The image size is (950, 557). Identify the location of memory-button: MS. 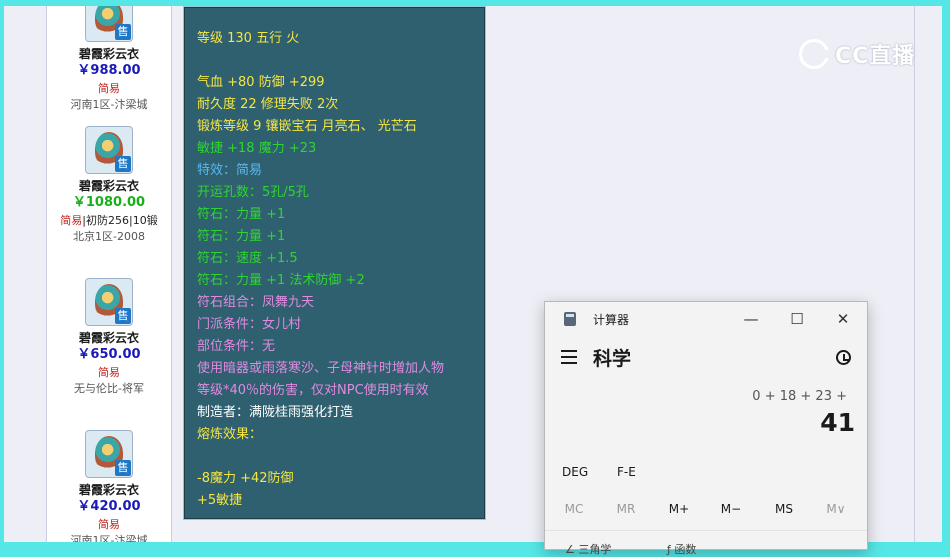
(784, 509).